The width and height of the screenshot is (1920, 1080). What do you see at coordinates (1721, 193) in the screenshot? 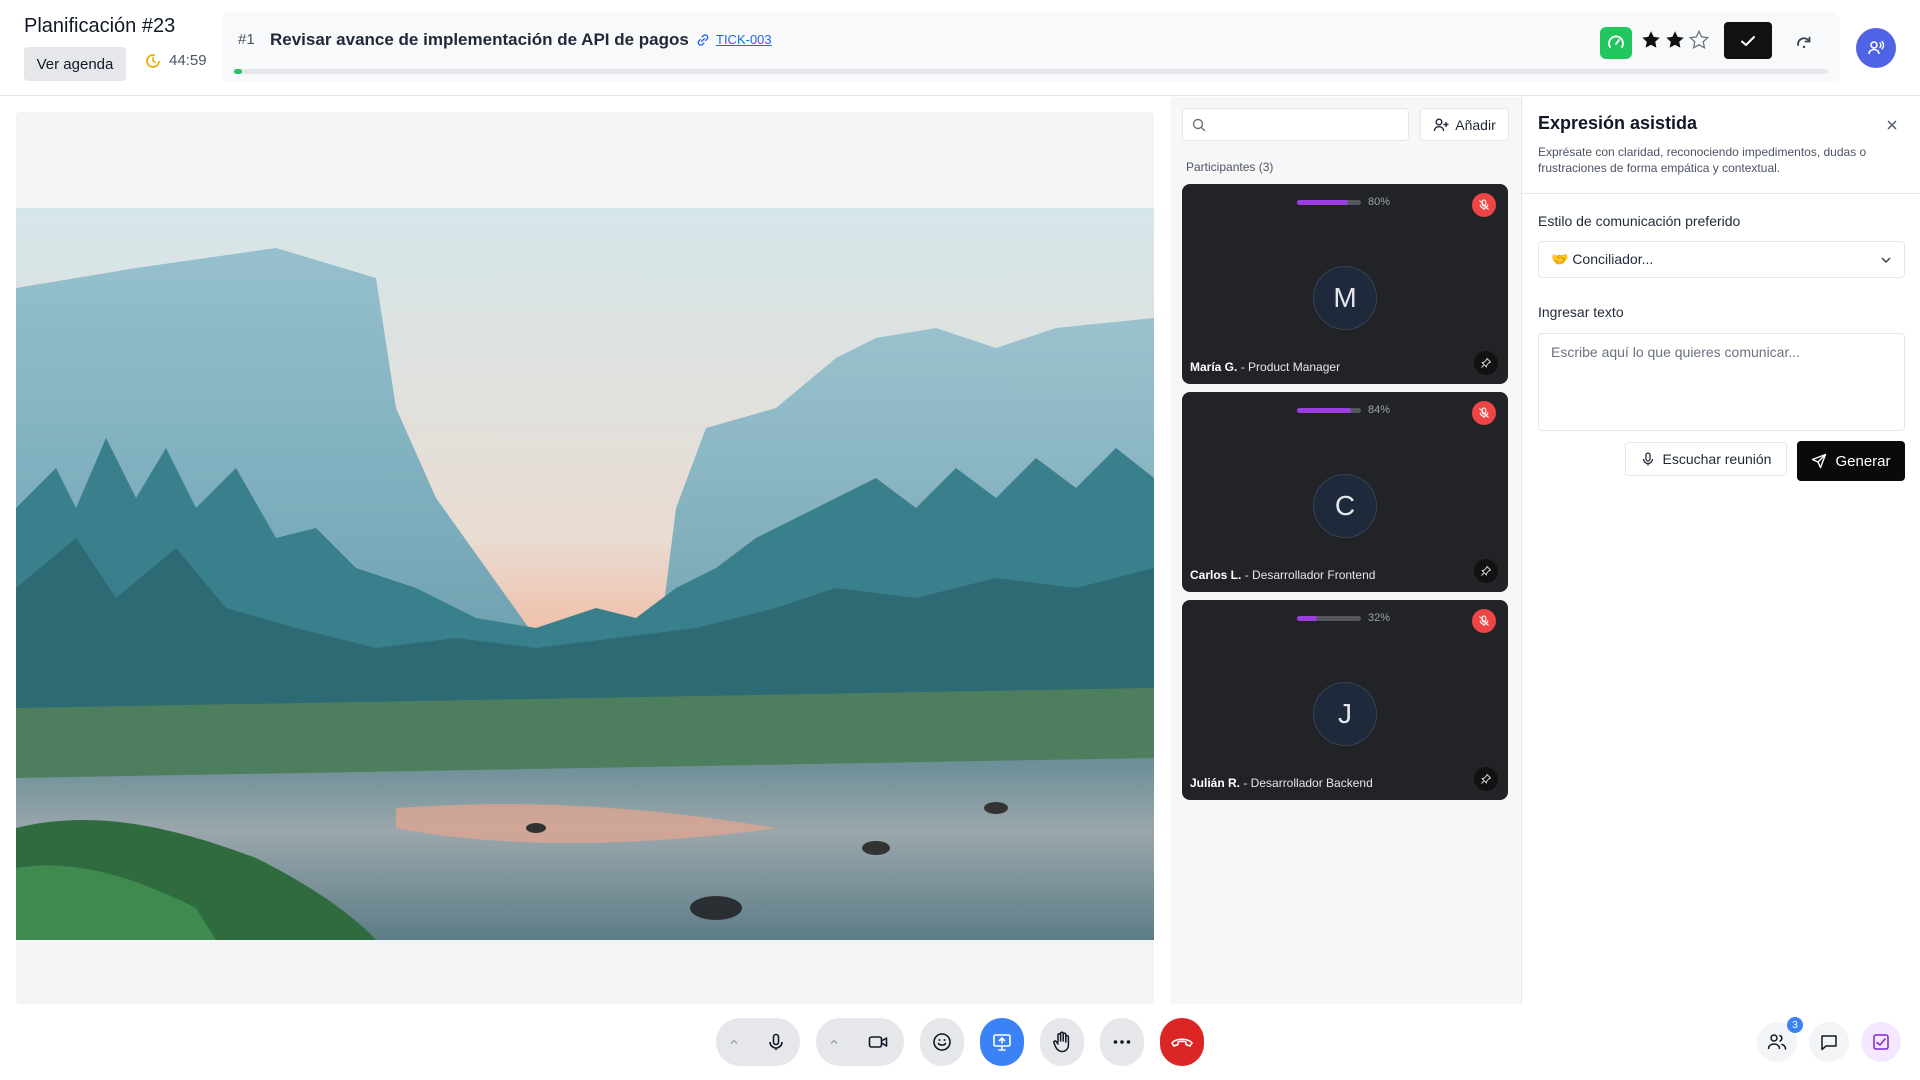
I see `panel-divider` at bounding box center [1721, 193].